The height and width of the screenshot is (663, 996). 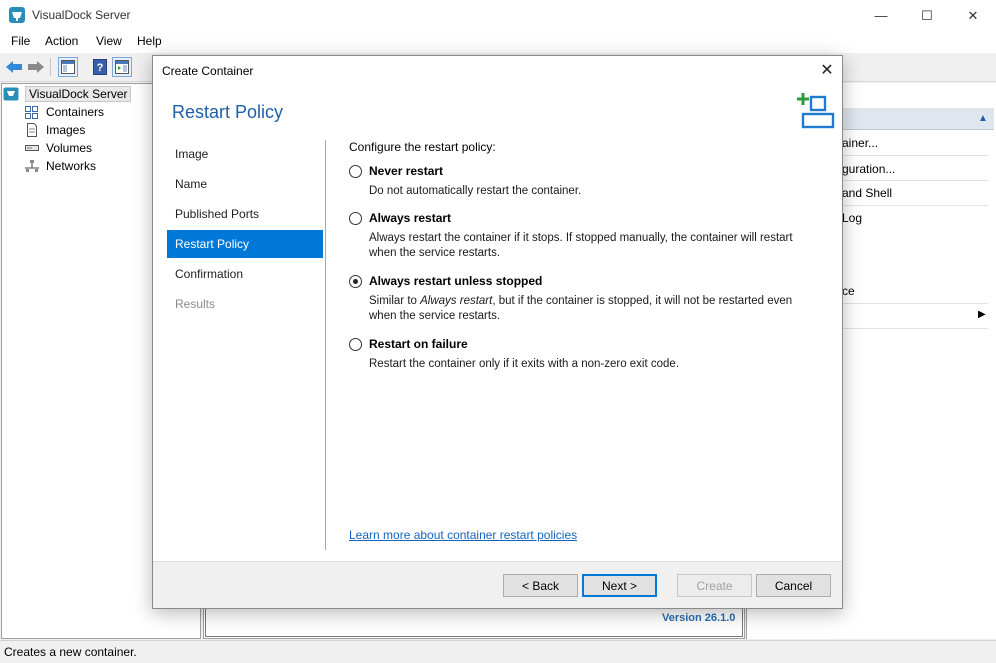 I want to click on collapse-up-icon: ▲, so click(x=983, y=118).